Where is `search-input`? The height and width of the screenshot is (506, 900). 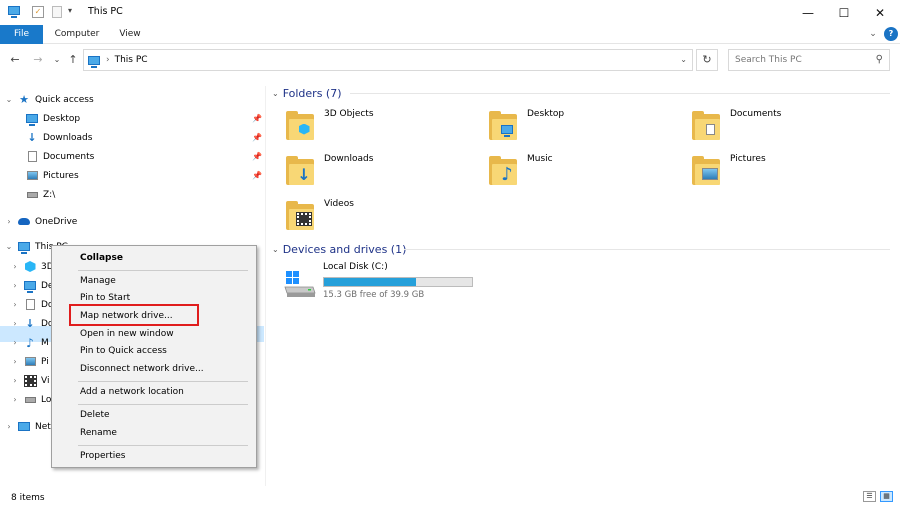
search-input is located at coordinates (805, 60).